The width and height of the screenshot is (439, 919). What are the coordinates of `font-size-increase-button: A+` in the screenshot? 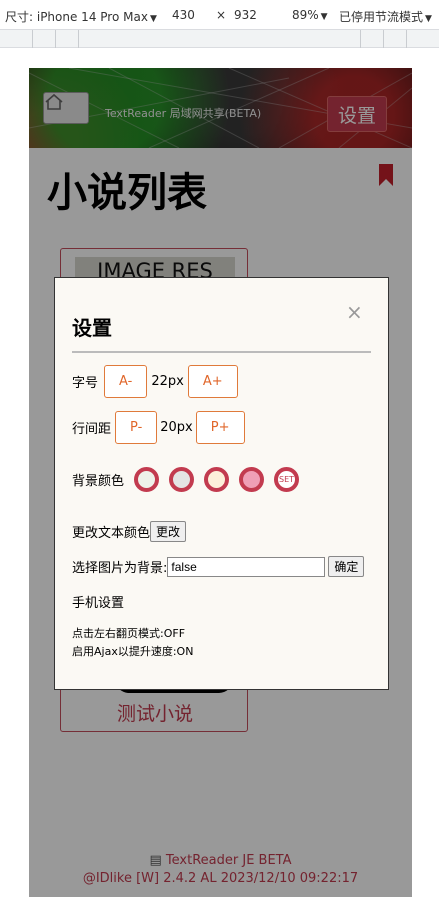 It's located at (212, 381).